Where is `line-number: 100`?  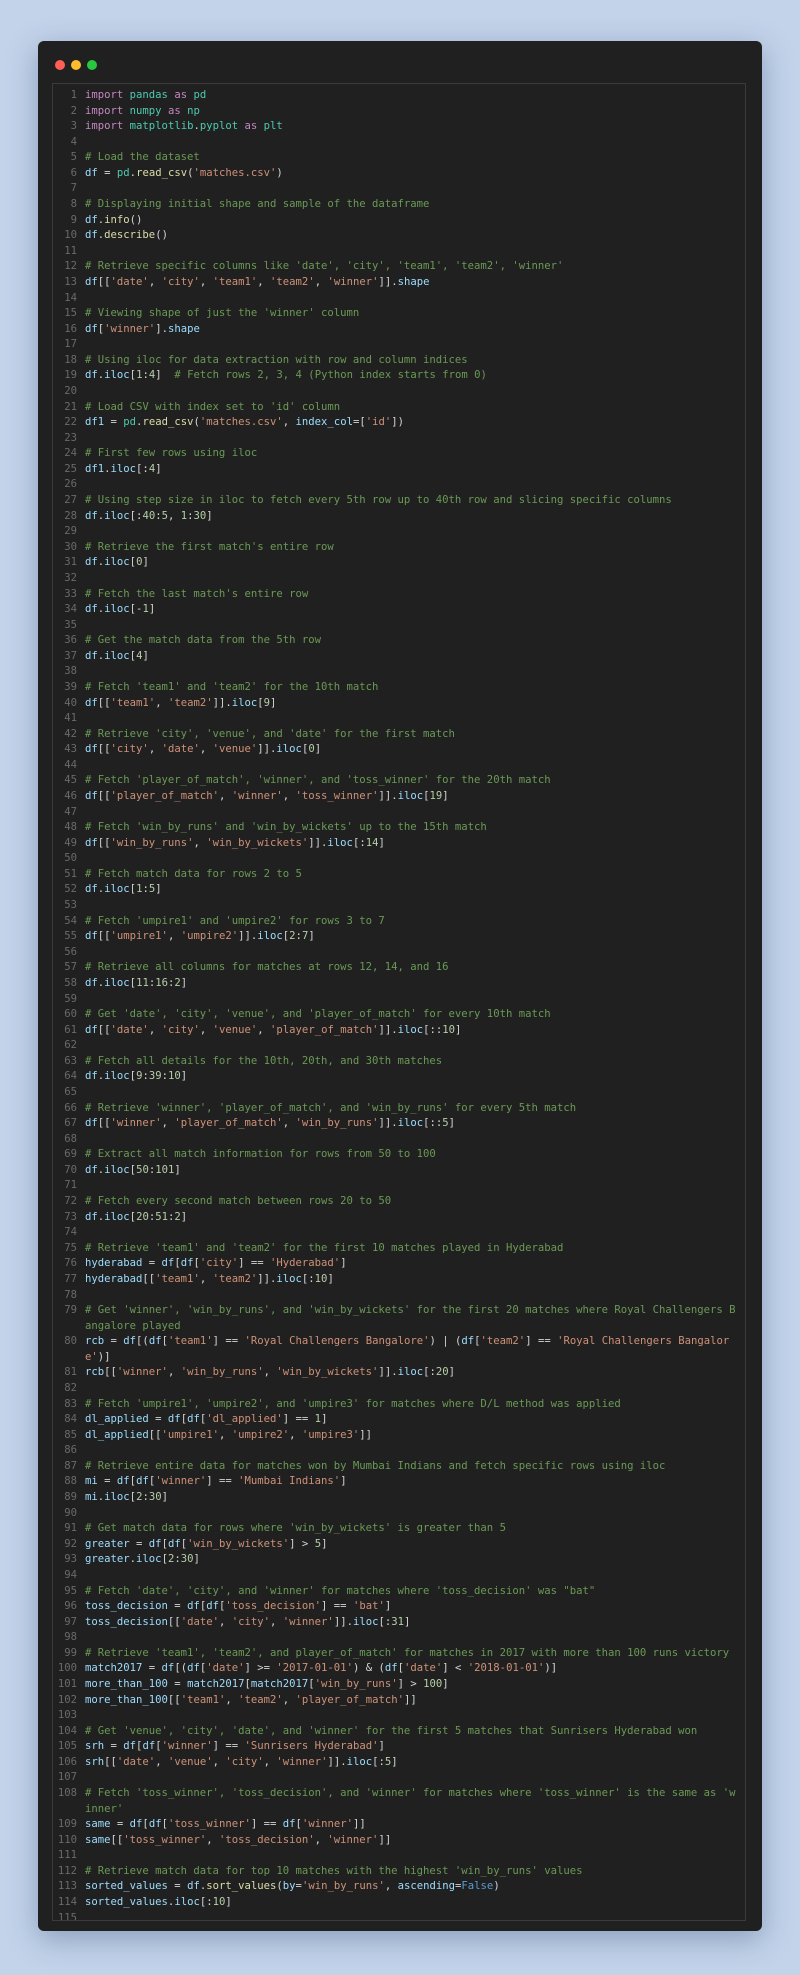
line-number: 100 is located at coordinates (67, 1668).